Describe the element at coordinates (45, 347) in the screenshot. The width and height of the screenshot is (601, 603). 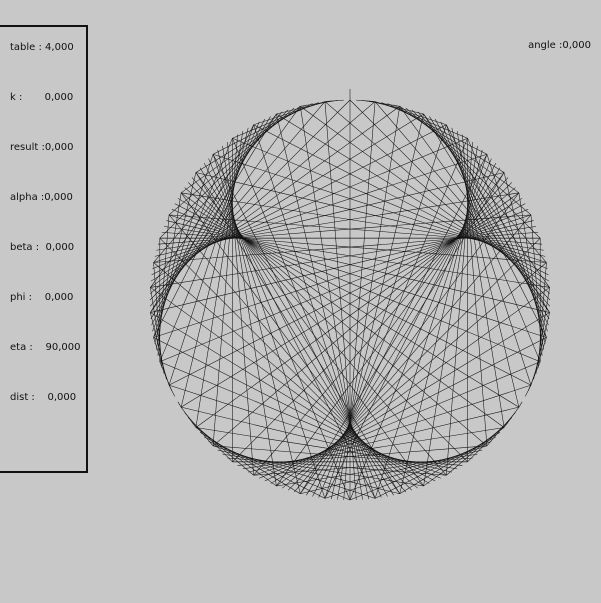
I see `param-eta: eta : 90,000` at that location.